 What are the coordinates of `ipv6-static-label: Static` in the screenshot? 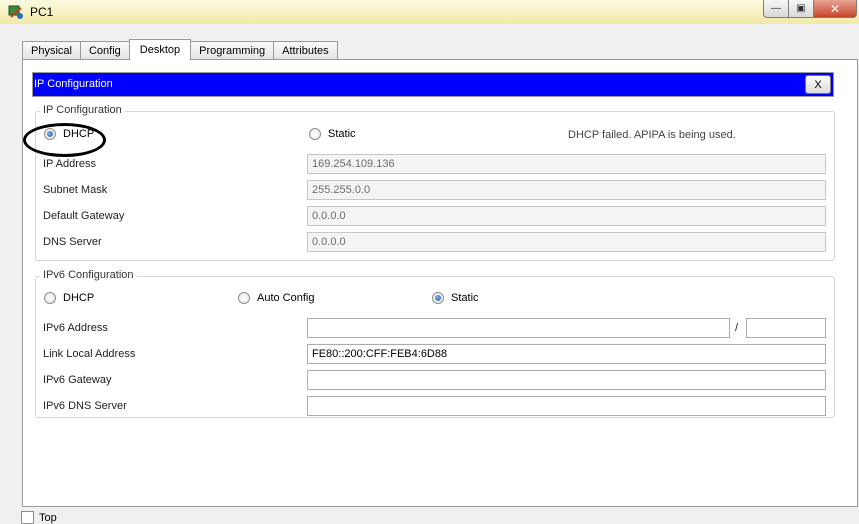 It's located at (465, 298).